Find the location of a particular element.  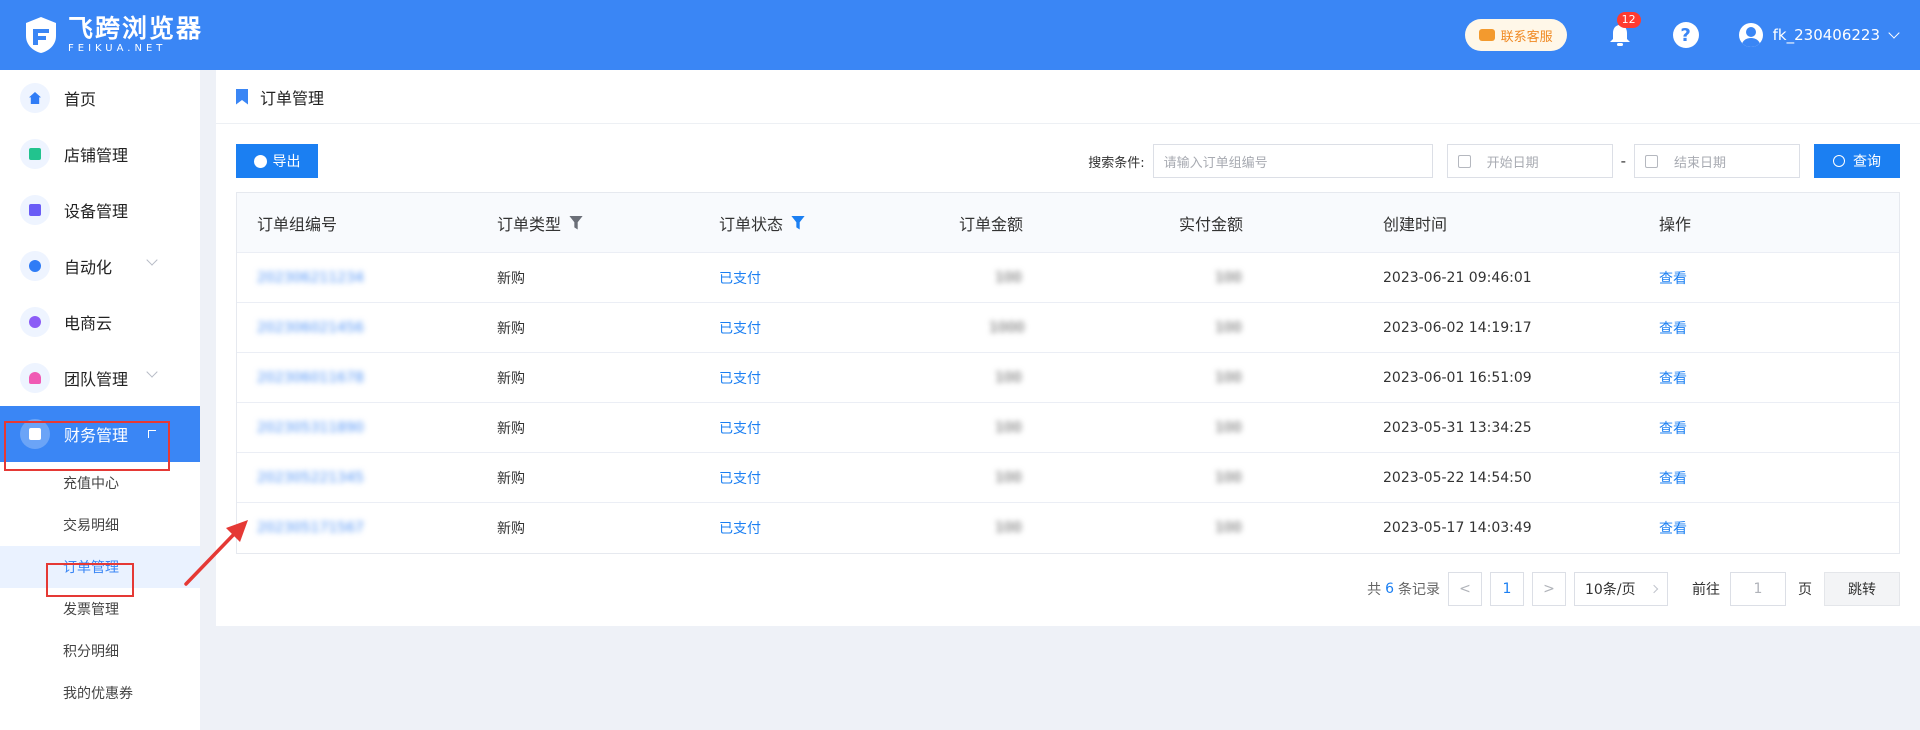

sidebar-subitem-points: 积分明细 is located at coordinates (100, 651).